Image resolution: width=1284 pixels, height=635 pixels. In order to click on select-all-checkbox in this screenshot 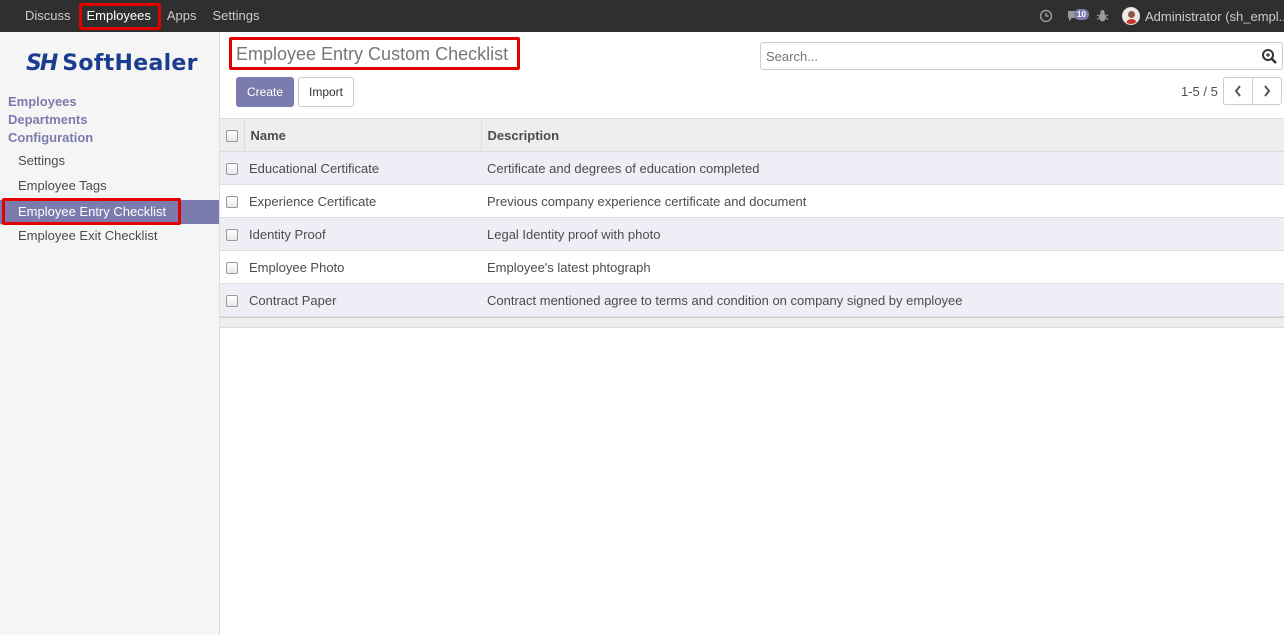, I will do `click(232, 136)`.